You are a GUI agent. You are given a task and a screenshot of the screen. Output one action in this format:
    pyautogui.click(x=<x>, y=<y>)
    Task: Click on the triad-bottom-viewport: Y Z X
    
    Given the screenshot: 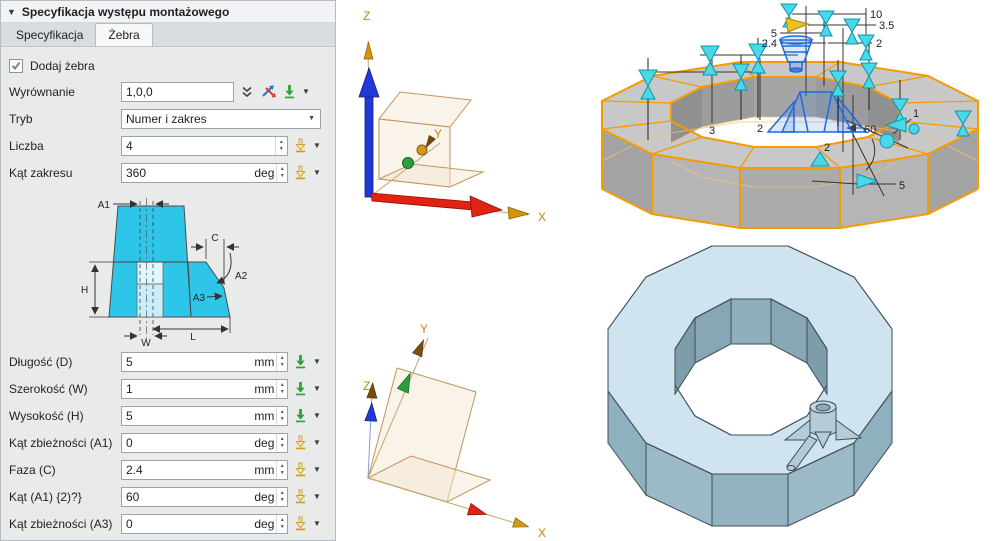 What is the action you would take?
    pyautogui.click(x=454, y=431)
    